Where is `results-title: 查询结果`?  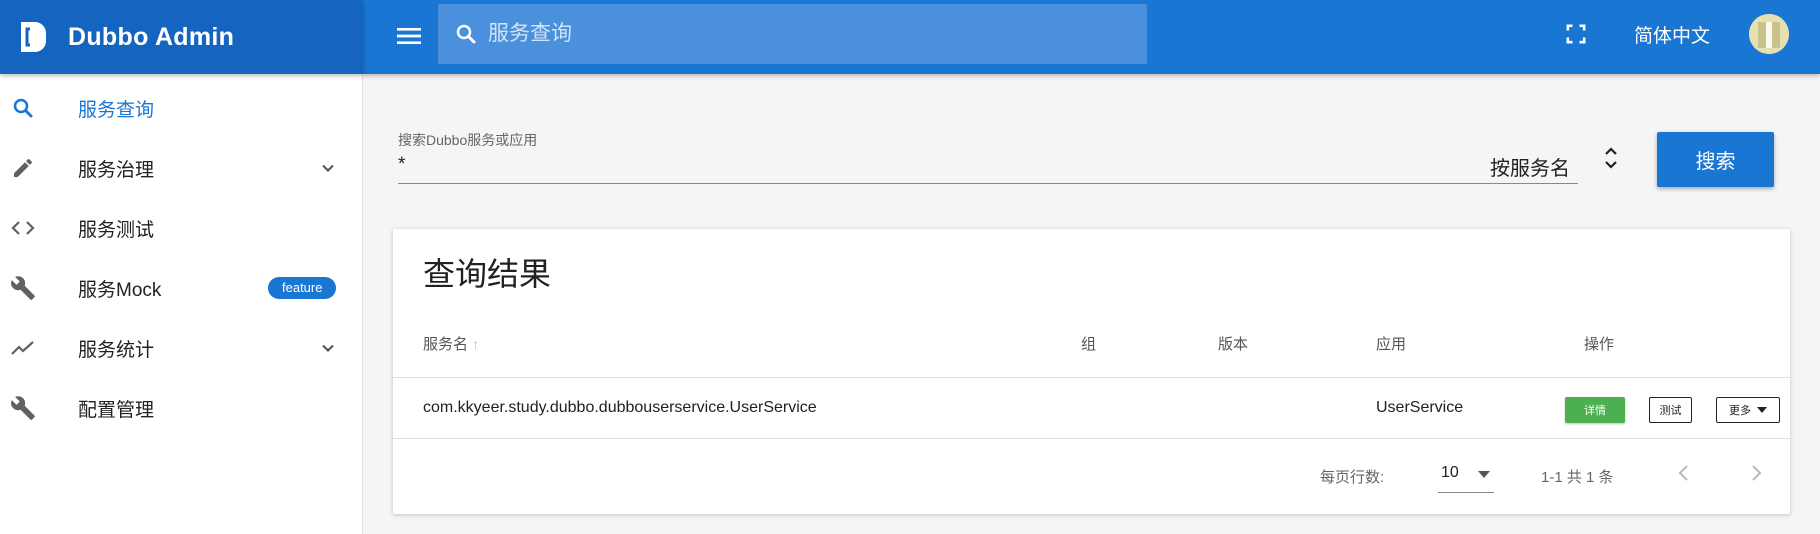
results-title: 查询结果 is located at coordinates (487, 274).